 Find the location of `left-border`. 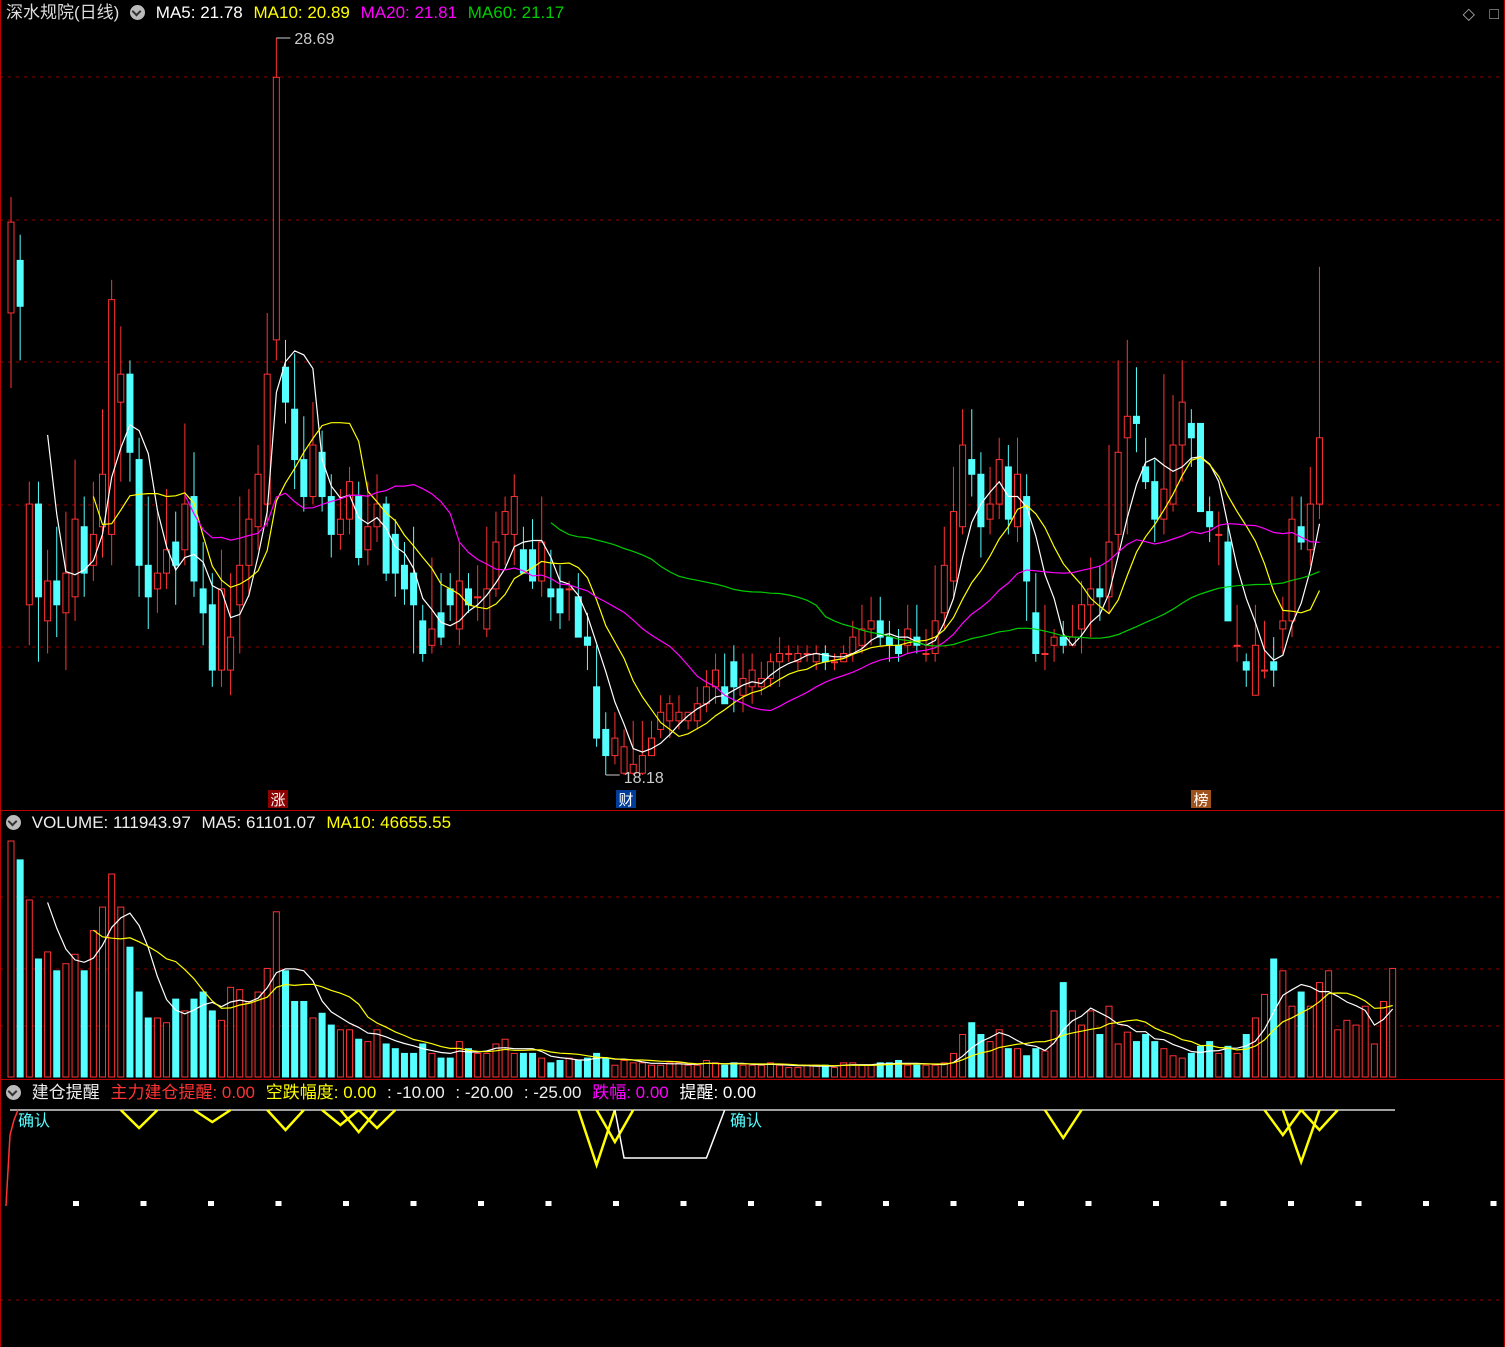

left-border is located at coordinates (0, 673).